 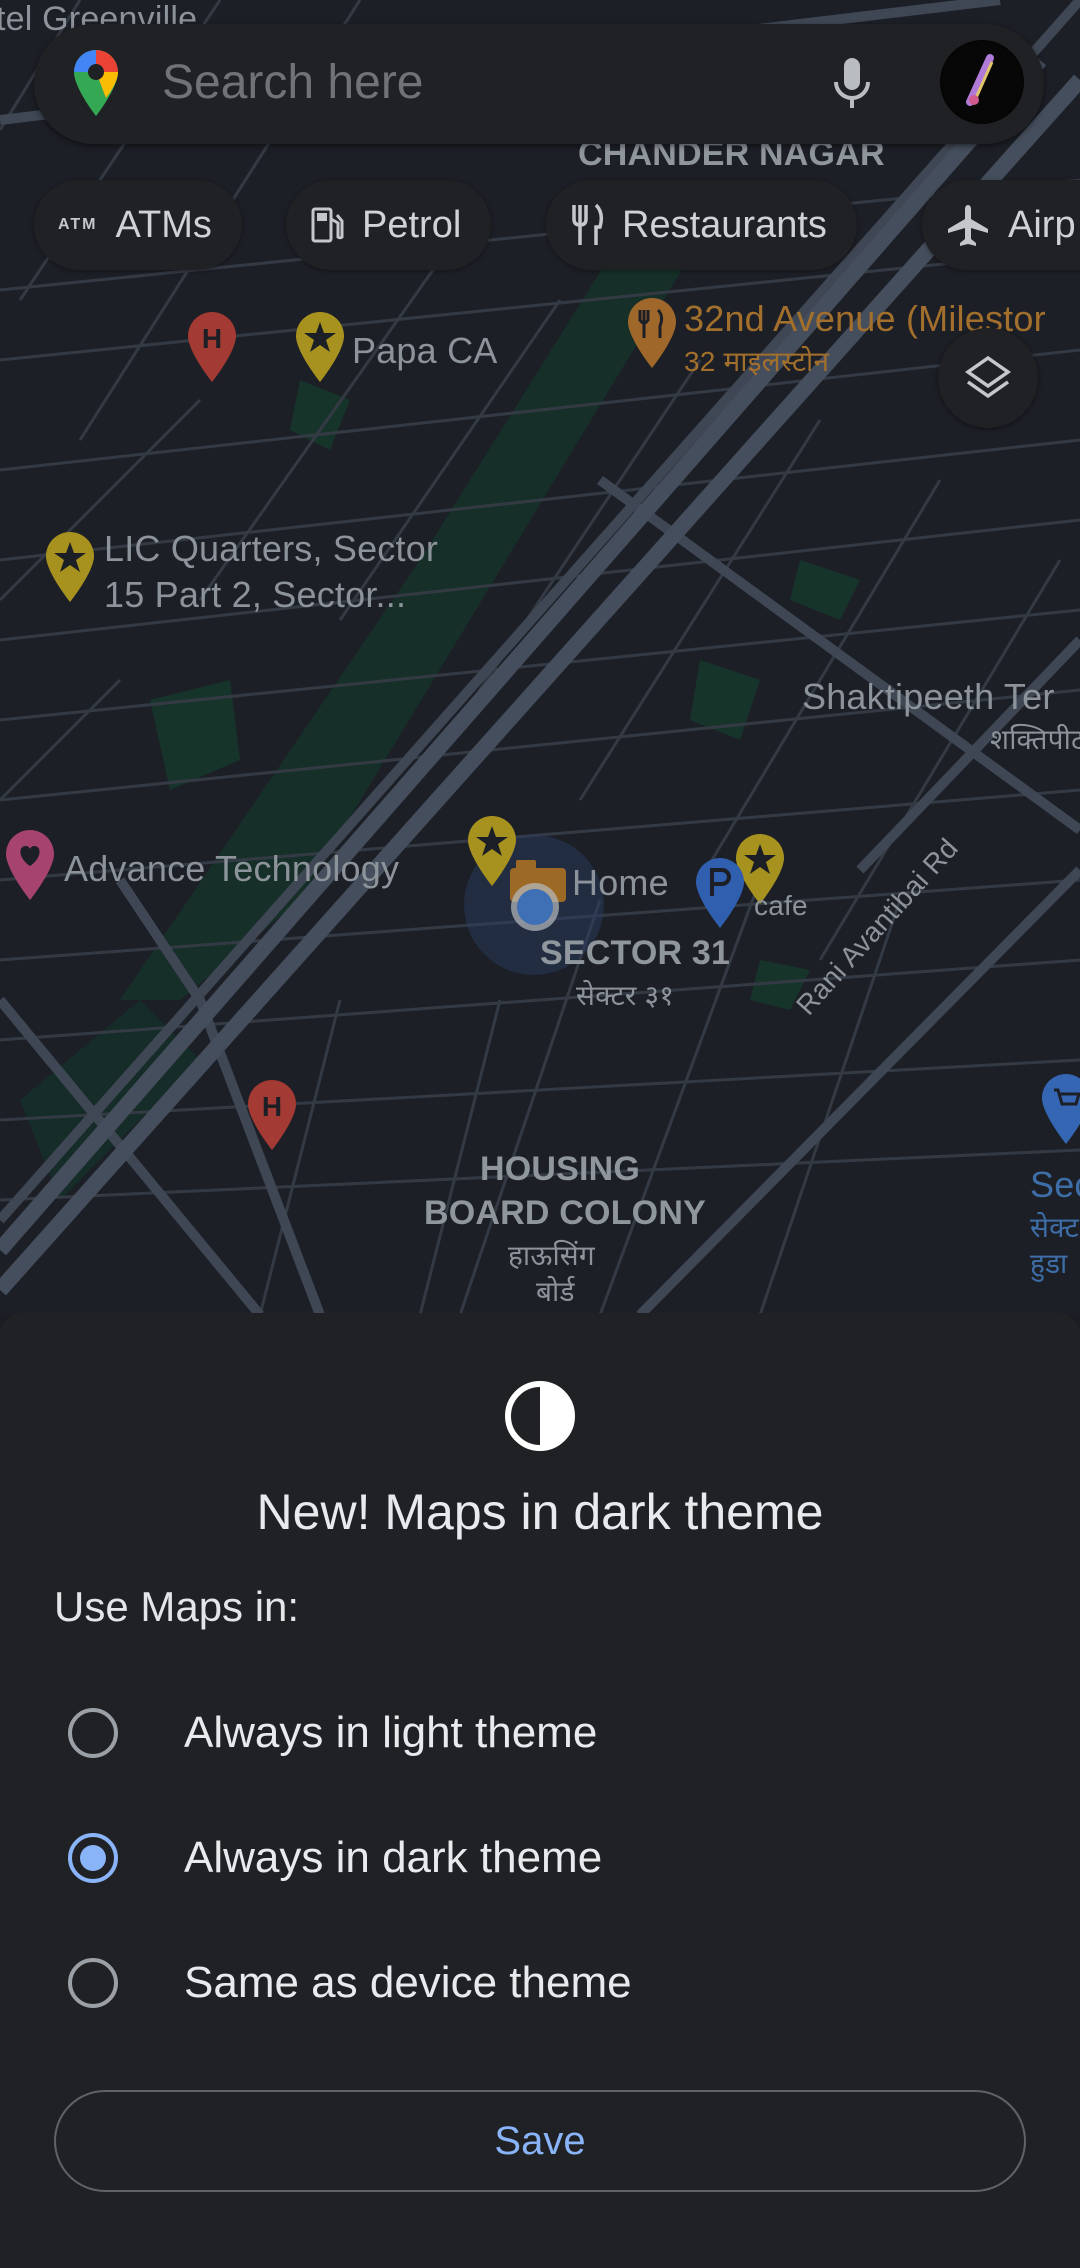 I want to click on shopping-pin-icon, so click(x=1060, y=1112).